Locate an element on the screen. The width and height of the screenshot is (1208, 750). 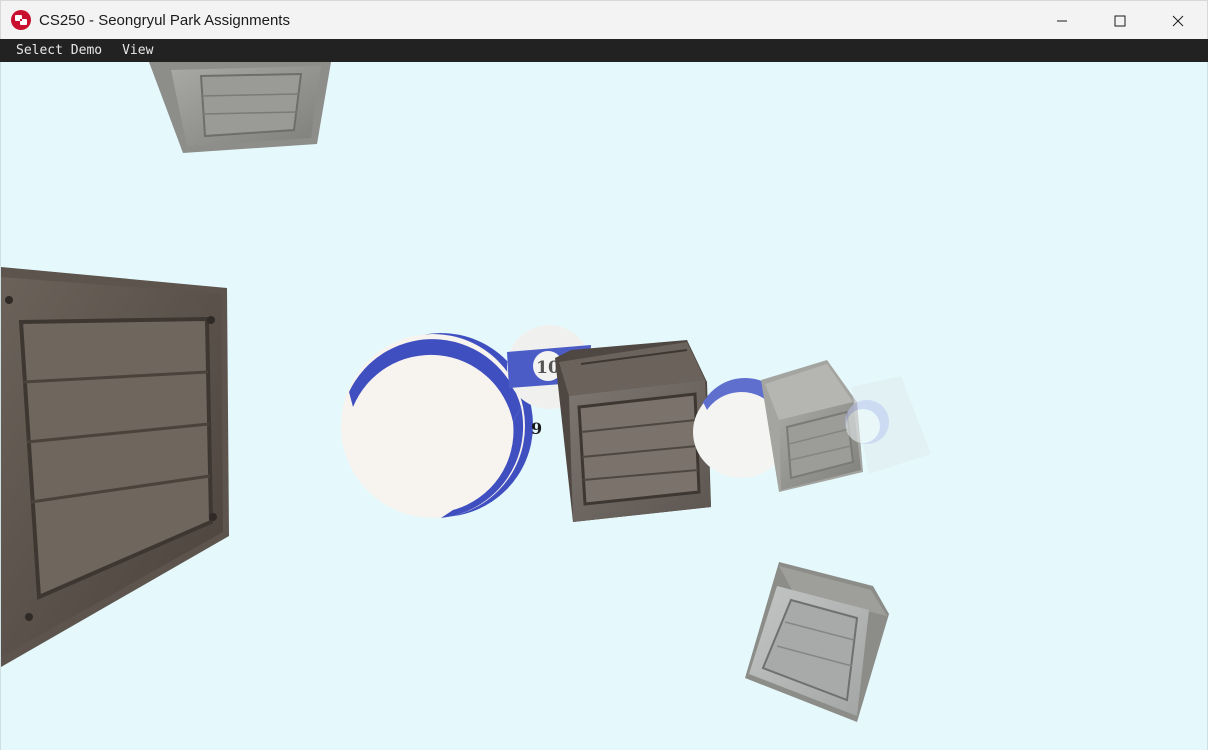
close-button is located at coordinates (1178, 20).